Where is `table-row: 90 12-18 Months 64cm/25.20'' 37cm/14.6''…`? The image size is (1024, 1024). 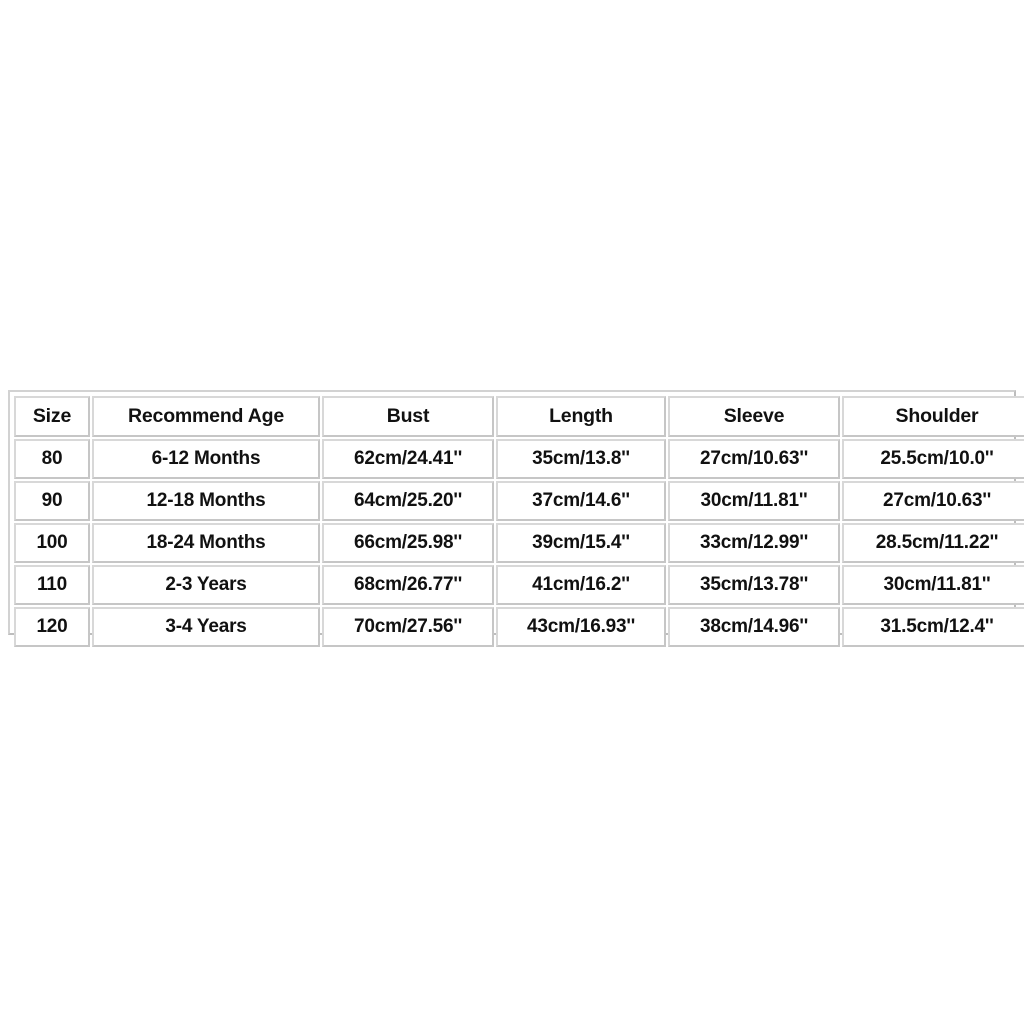 table-row: 90 12-18 Months 64cm/25.20'' 37cm/14.6''… is located at coordinates (519, 501).